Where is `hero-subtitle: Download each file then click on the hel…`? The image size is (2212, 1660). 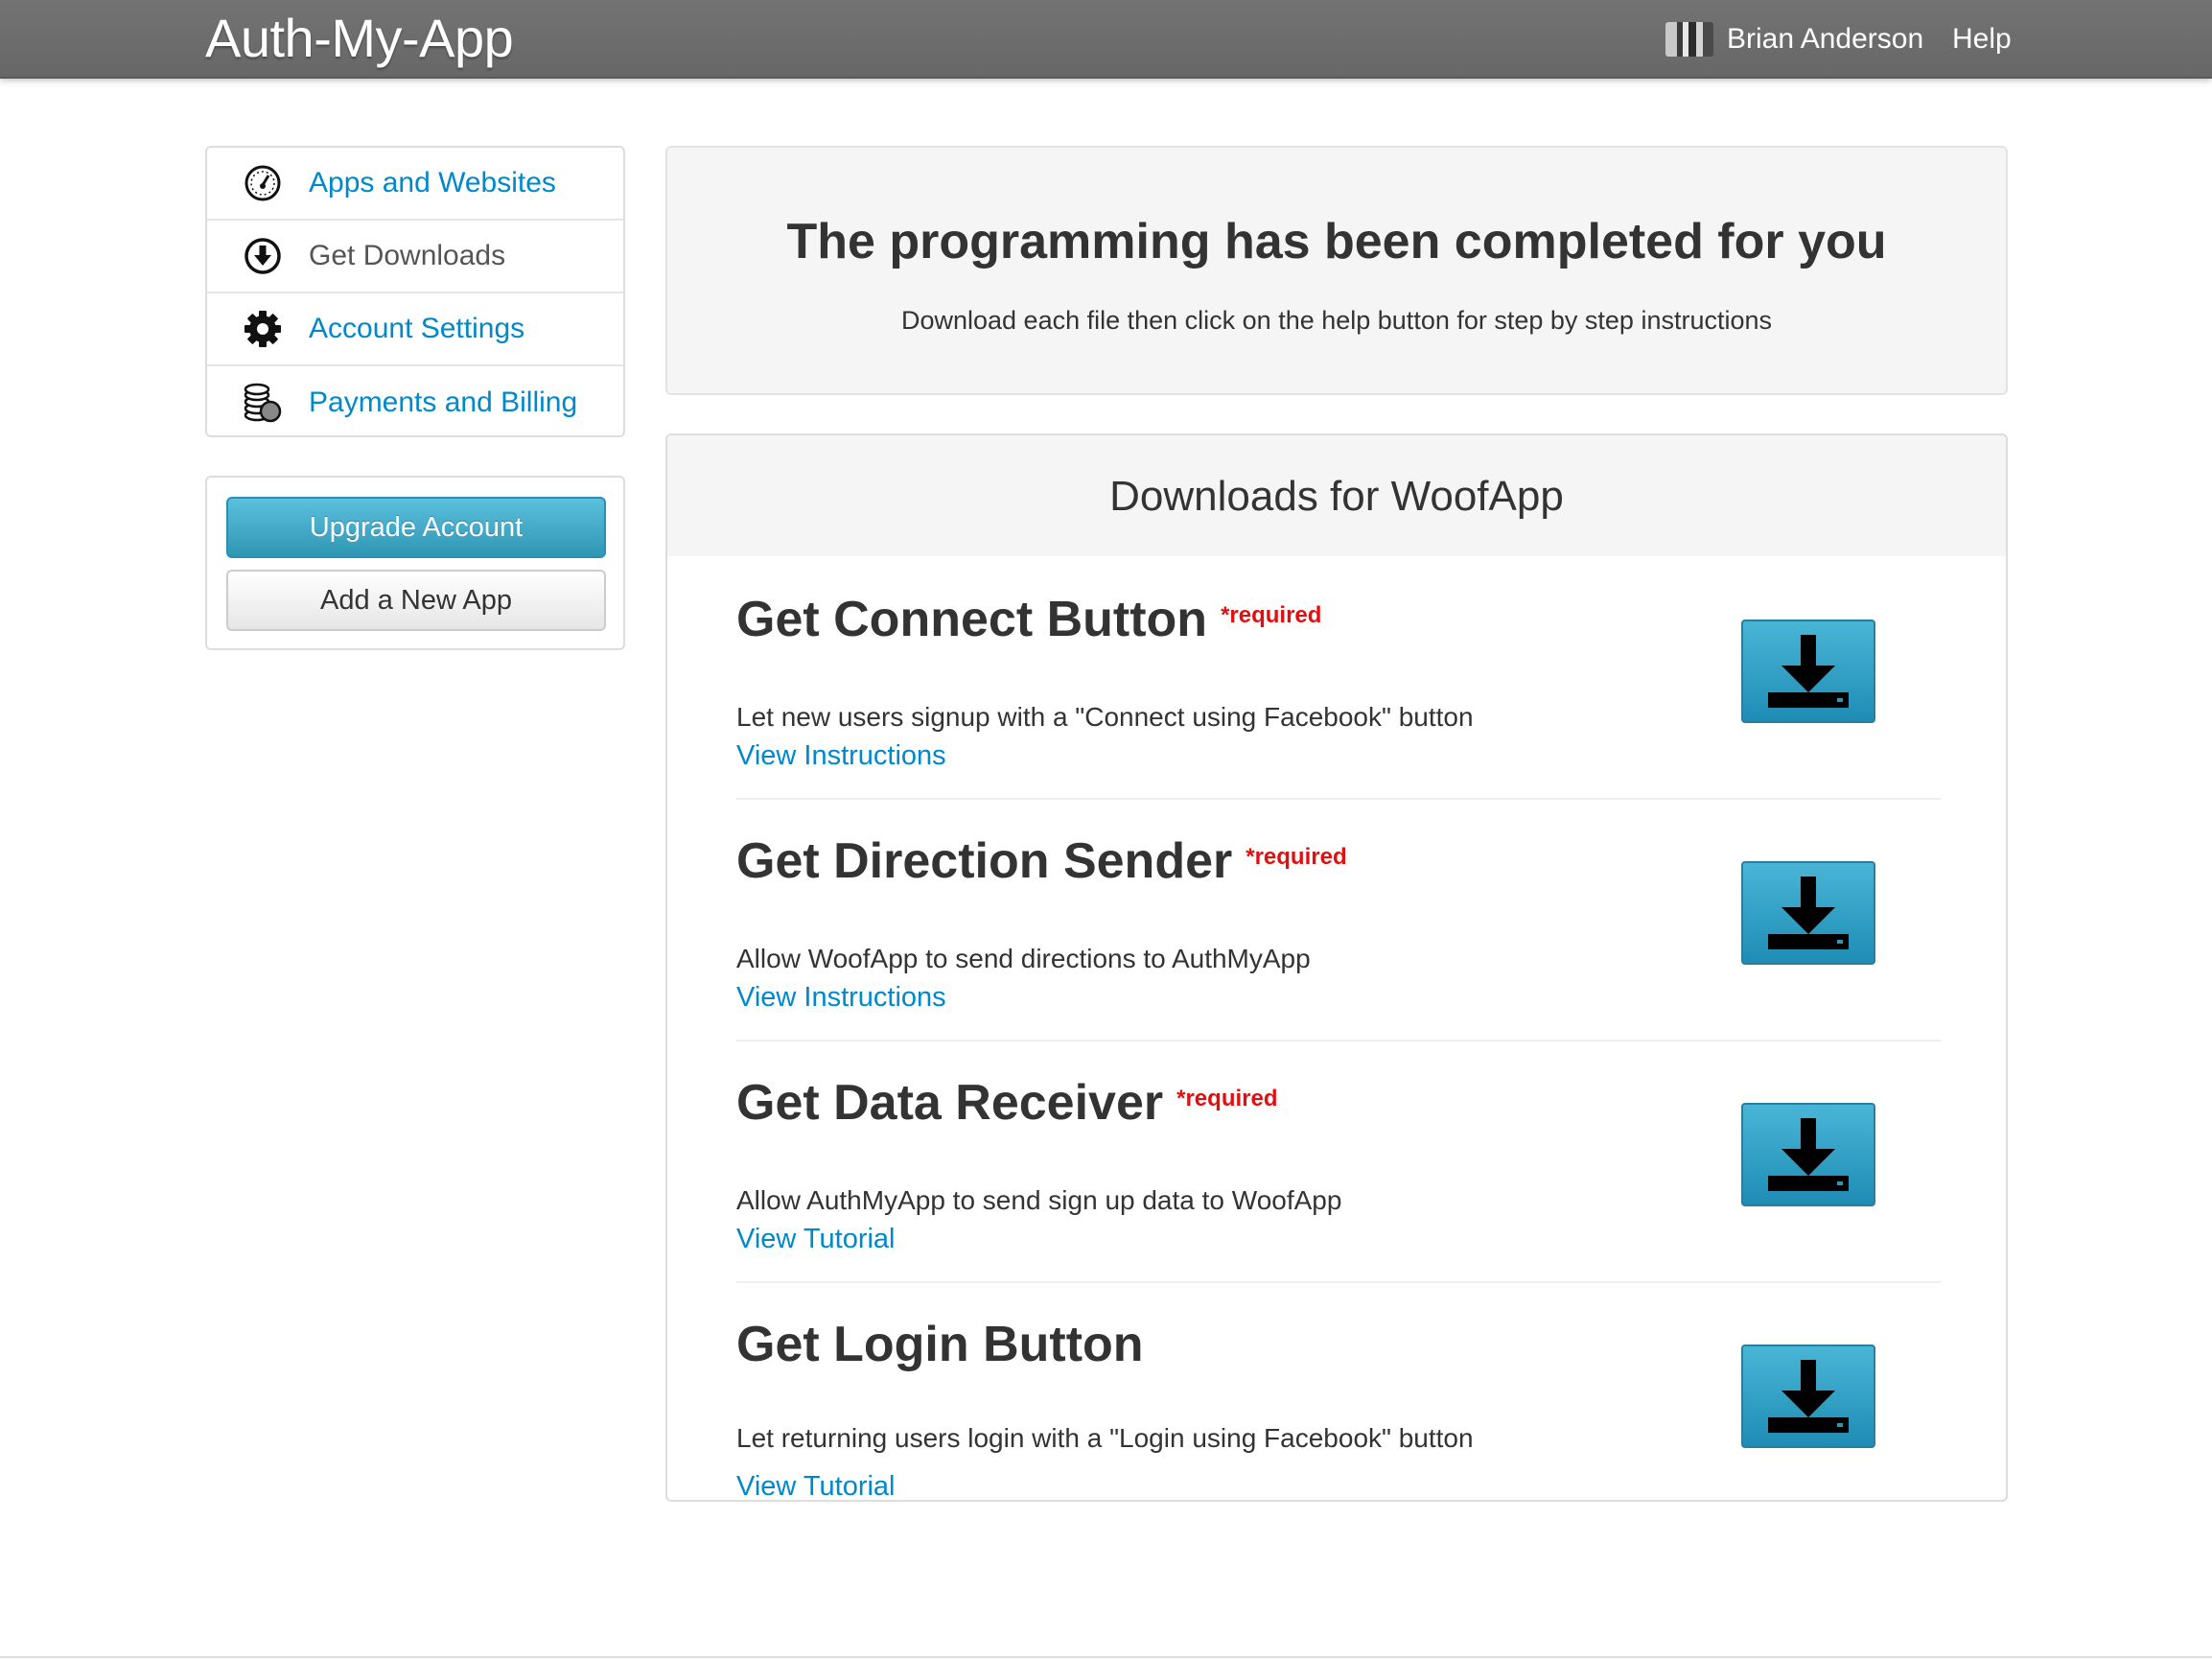 hero-subtitle: Download each file then click on the hel… is located at coordinates (1336, 320).